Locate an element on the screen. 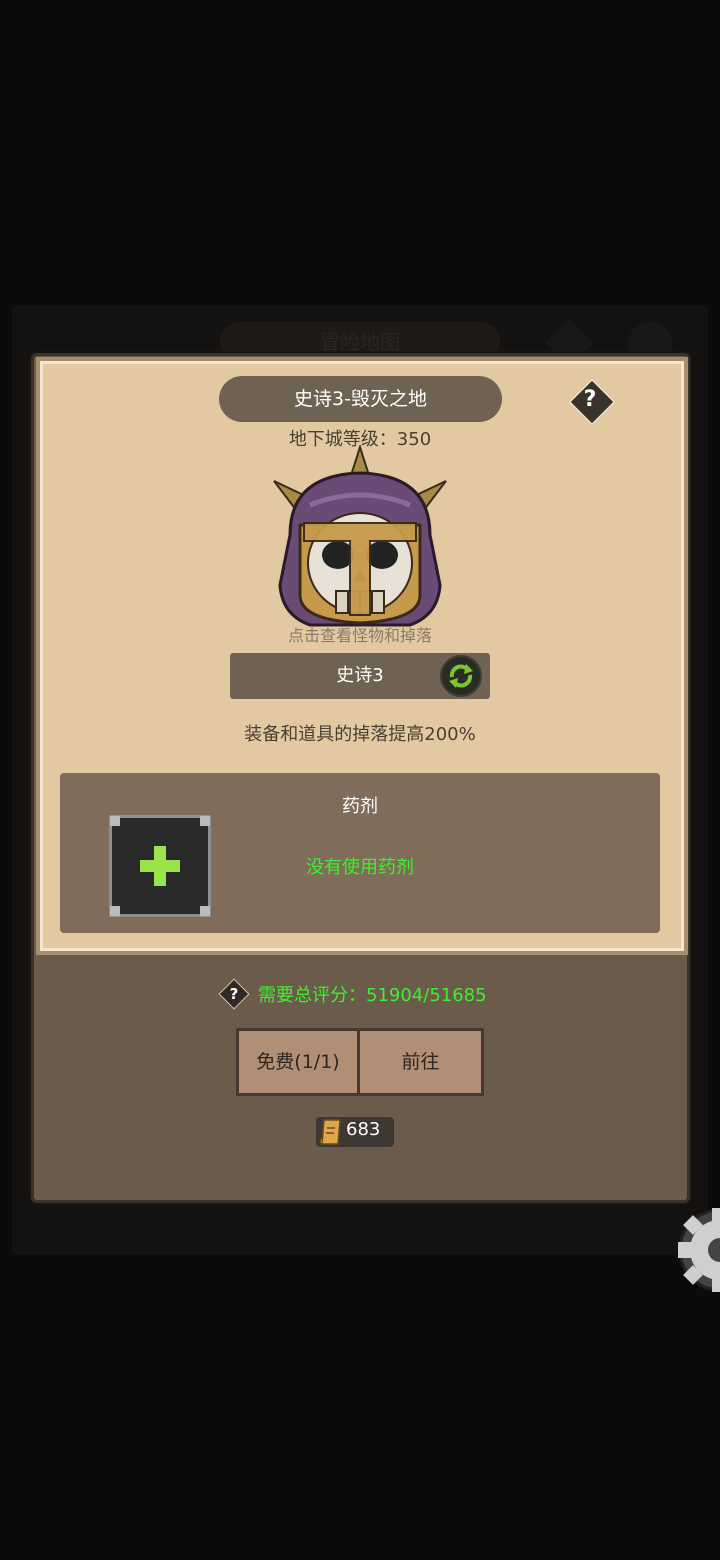 Image resolution: width=720 pixels, height=1560 pixels. help-button: ? is located at coordinates (592, 402).